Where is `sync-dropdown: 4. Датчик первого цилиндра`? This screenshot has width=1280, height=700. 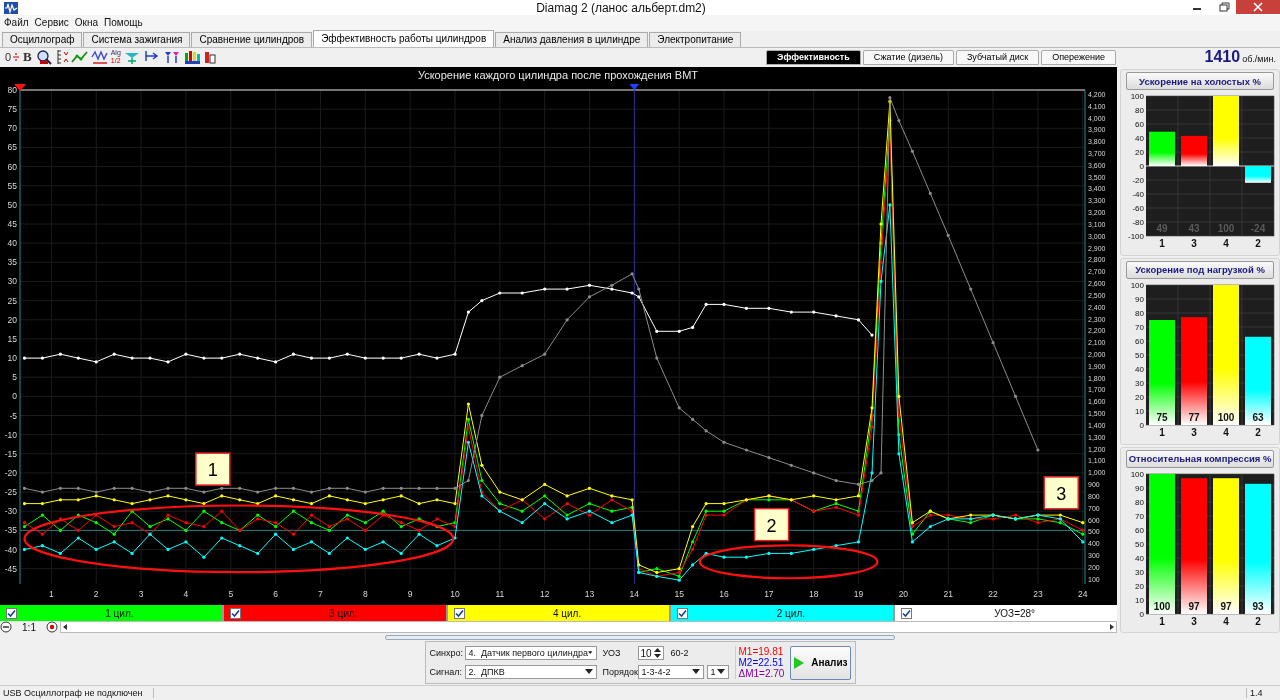
sync-dropdown: 4. Датчик первого цилиндра is located at coordinates (530, 653).